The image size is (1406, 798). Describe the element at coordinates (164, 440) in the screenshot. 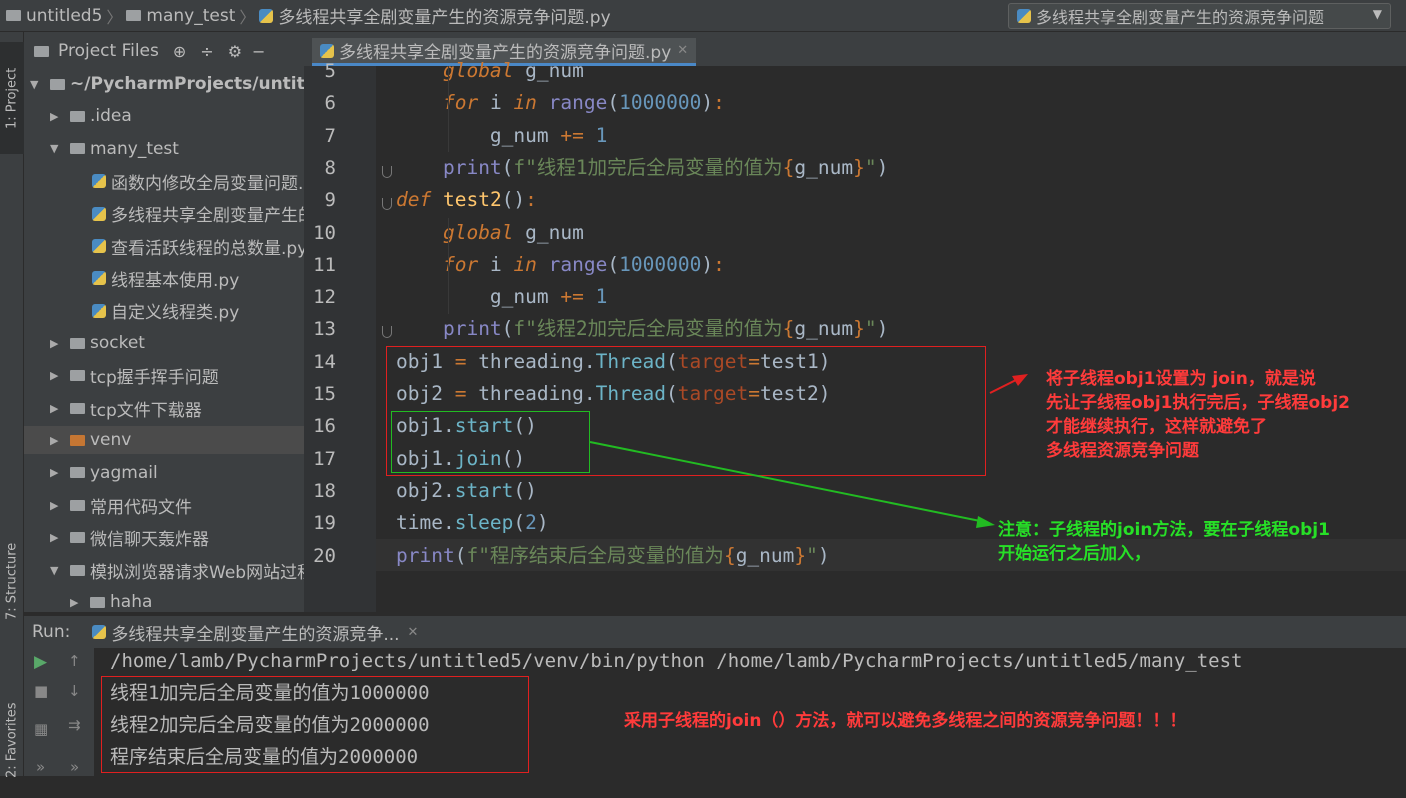

I see `tree-item: ▶ venv` at that location.